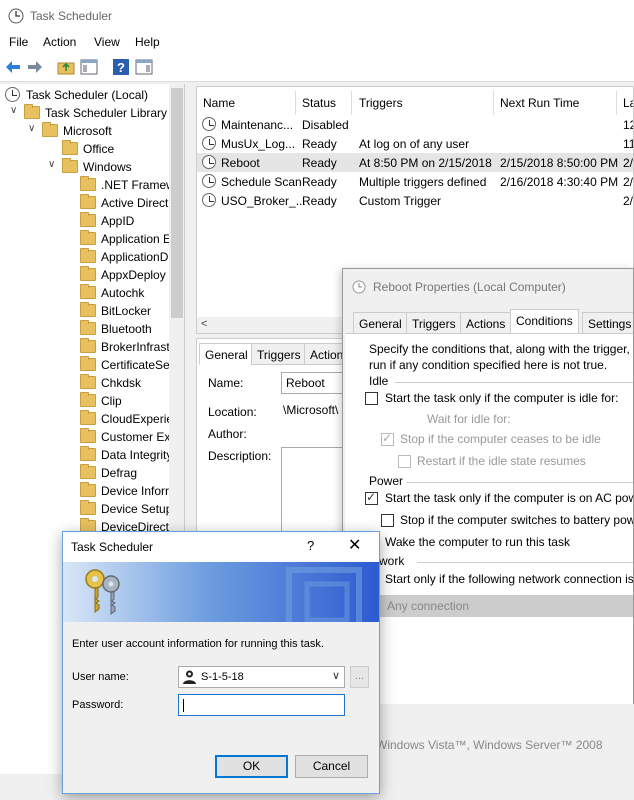  I want to click on cell-triggers: At log on of any user, so click(414, 144).